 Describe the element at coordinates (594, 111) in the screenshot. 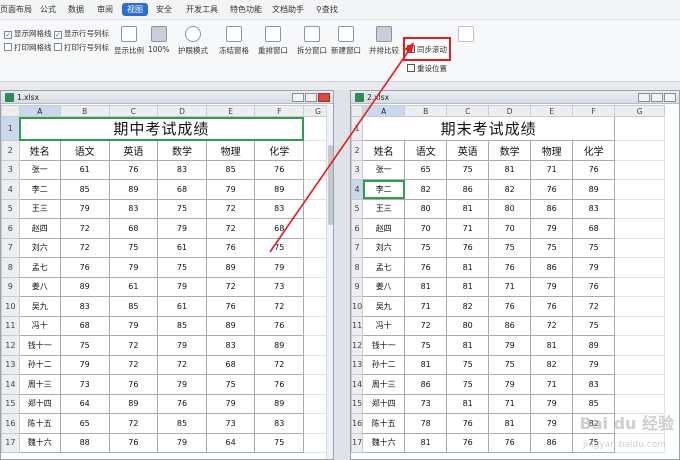

I see `column-header: F` at that location.